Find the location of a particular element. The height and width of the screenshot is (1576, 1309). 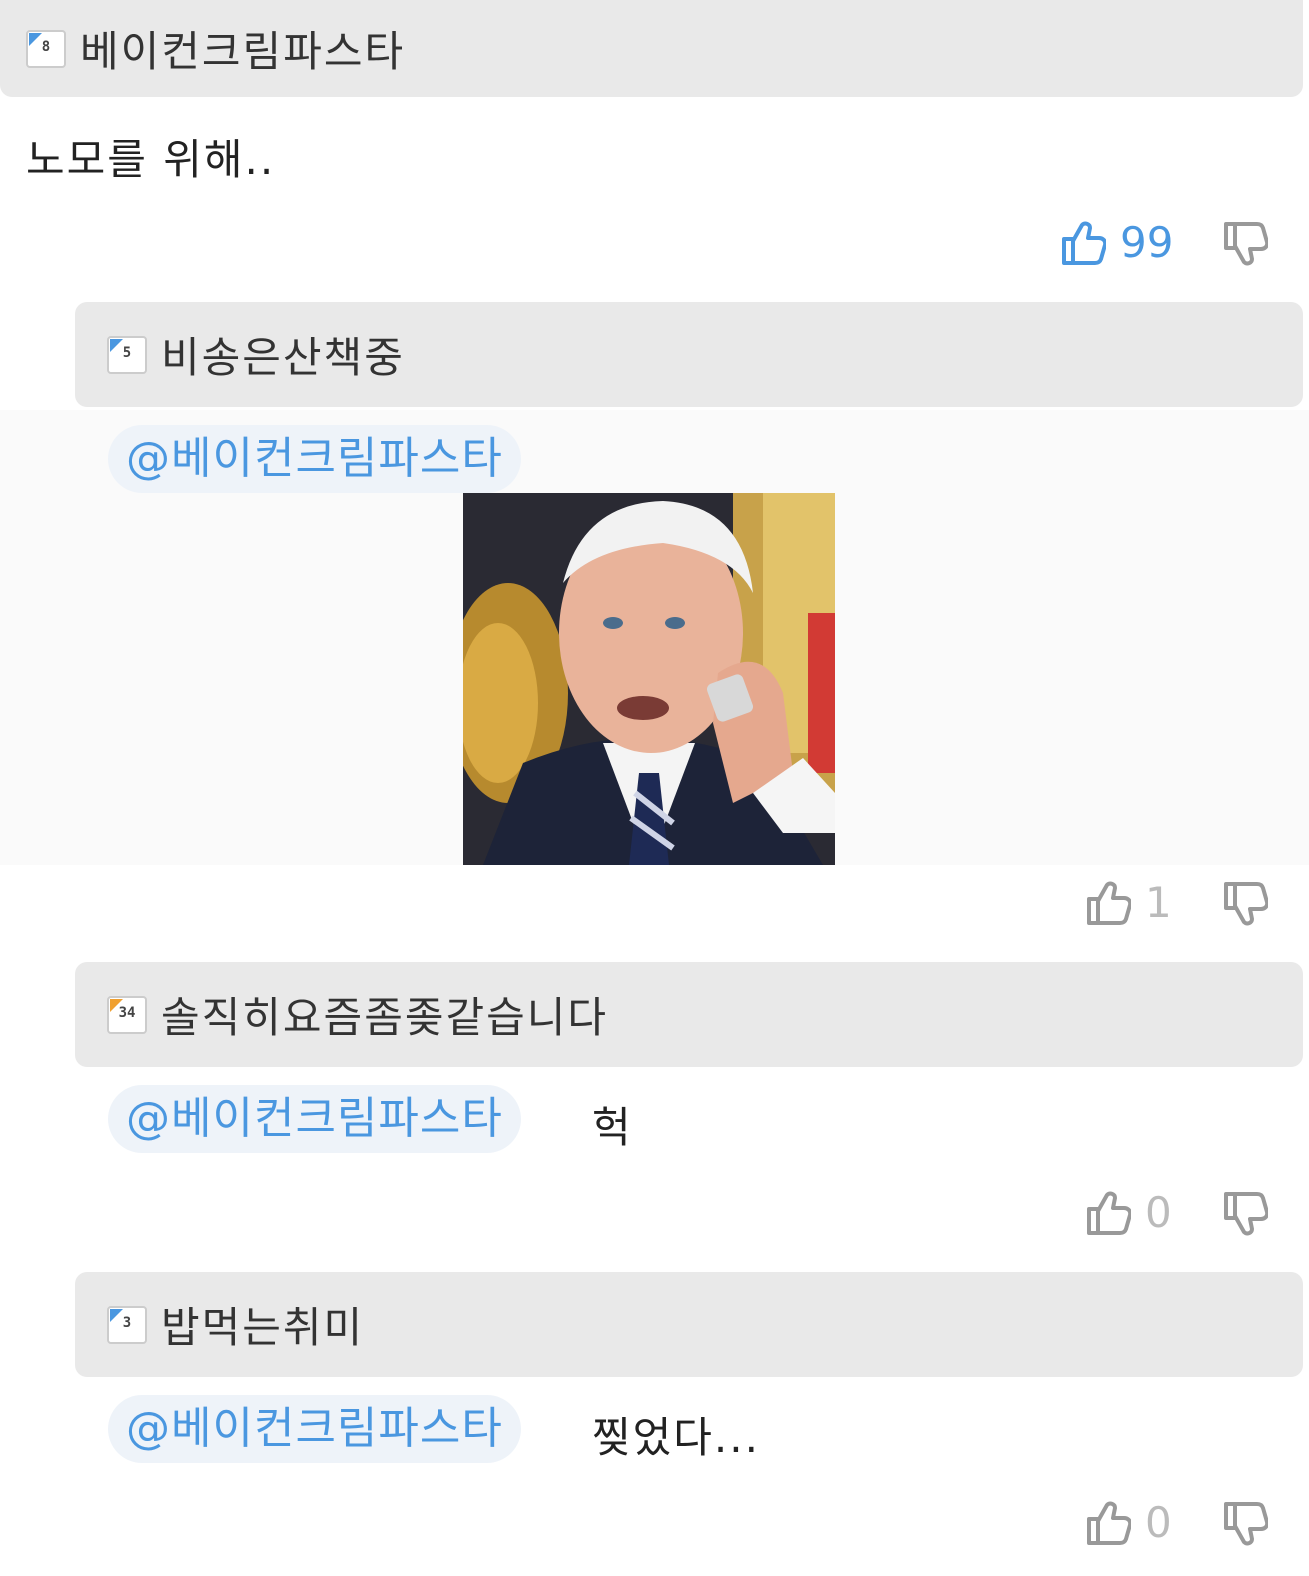

like-button: 1 is located at coordinates (1140, 902).